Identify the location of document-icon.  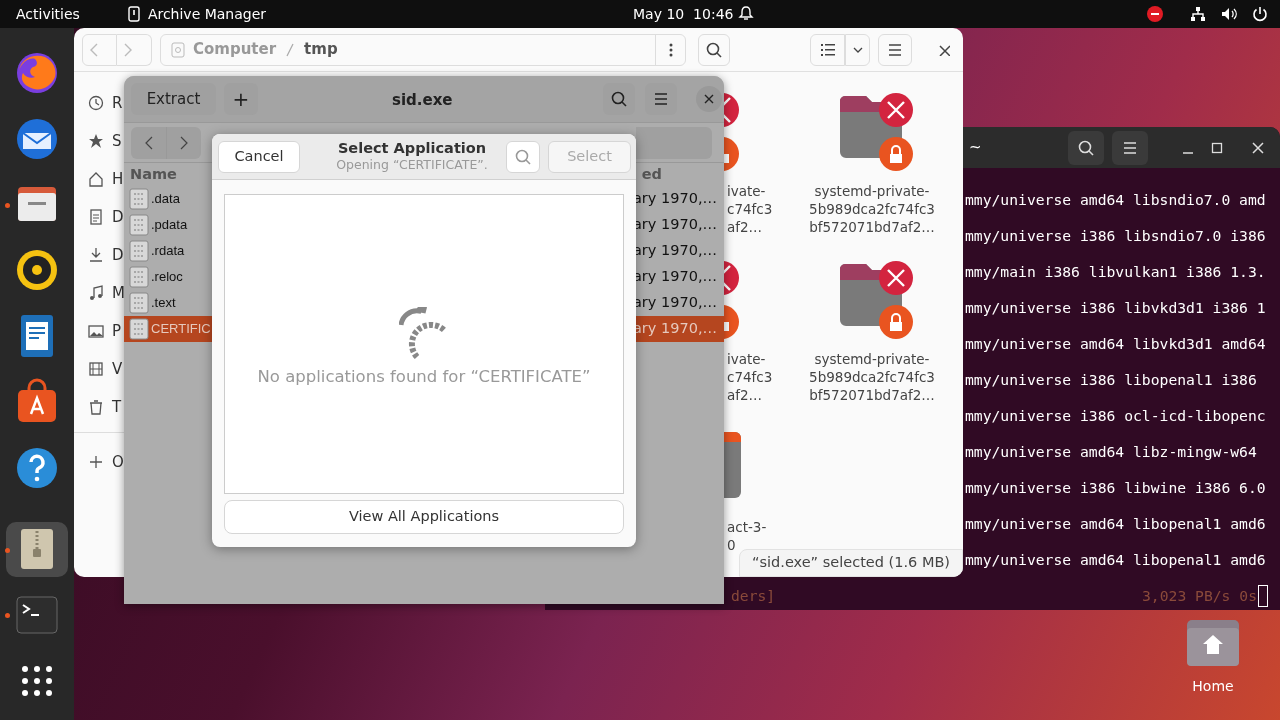
(96, 217).